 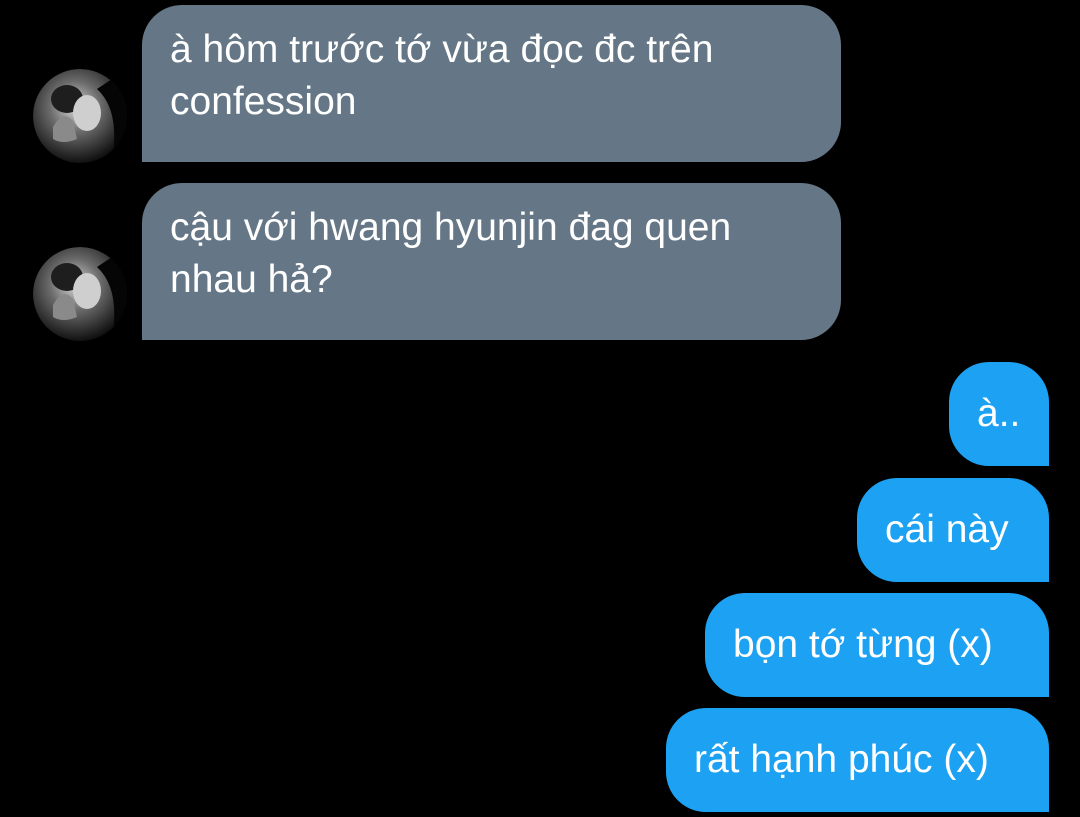 I want to click on message-text-line: confession, so click(x=263, y=101).